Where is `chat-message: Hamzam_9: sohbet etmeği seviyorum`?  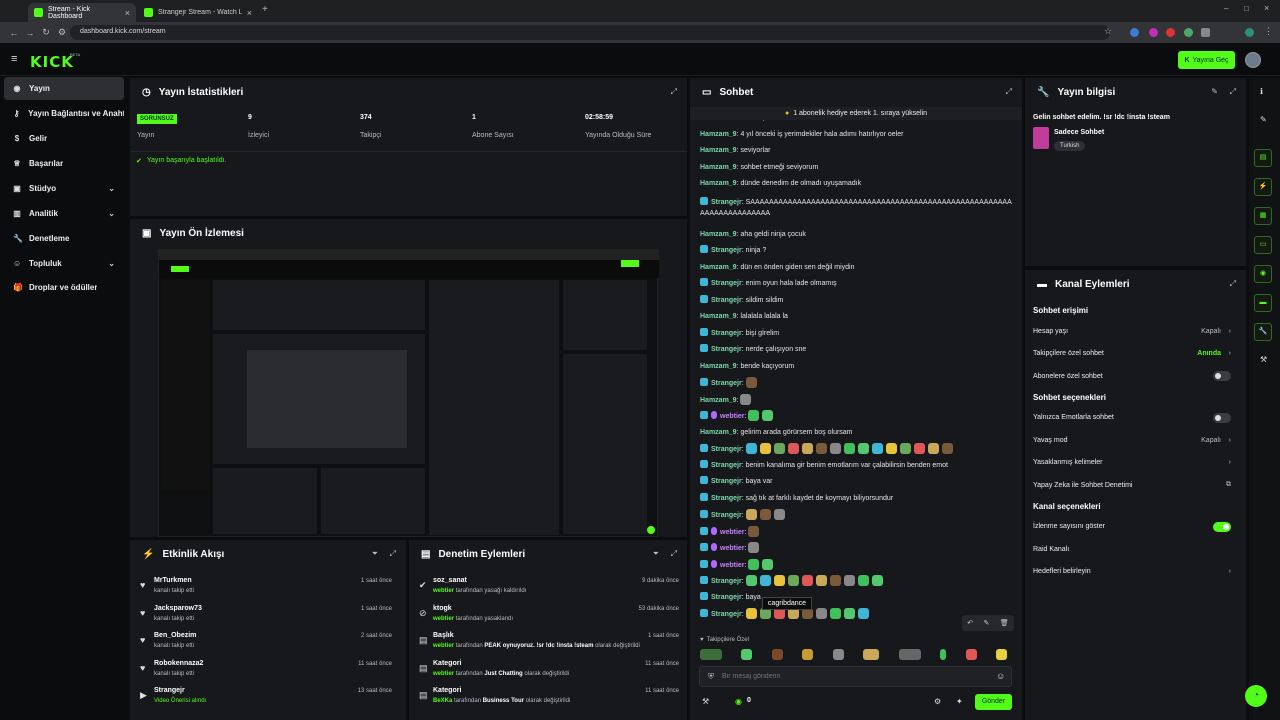
chat-message: Hamzam_9: sohbet etmeği seviyorum is located at coordinates (856, 167).